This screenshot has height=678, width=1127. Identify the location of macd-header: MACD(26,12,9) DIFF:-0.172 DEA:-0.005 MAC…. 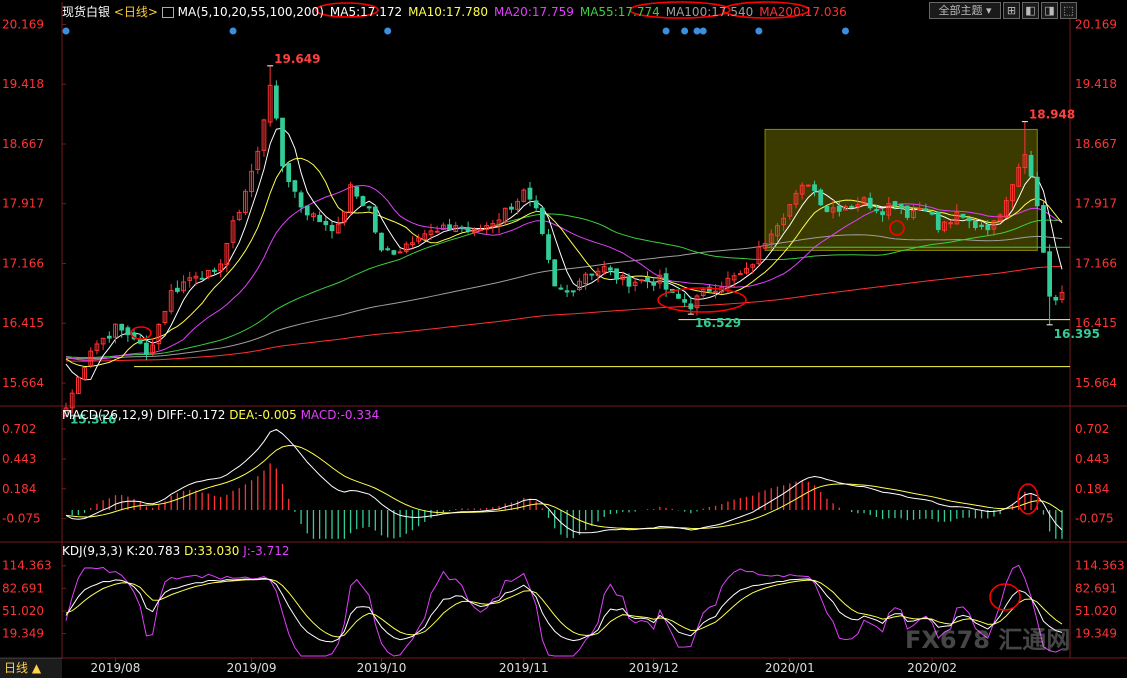
(220, 415).